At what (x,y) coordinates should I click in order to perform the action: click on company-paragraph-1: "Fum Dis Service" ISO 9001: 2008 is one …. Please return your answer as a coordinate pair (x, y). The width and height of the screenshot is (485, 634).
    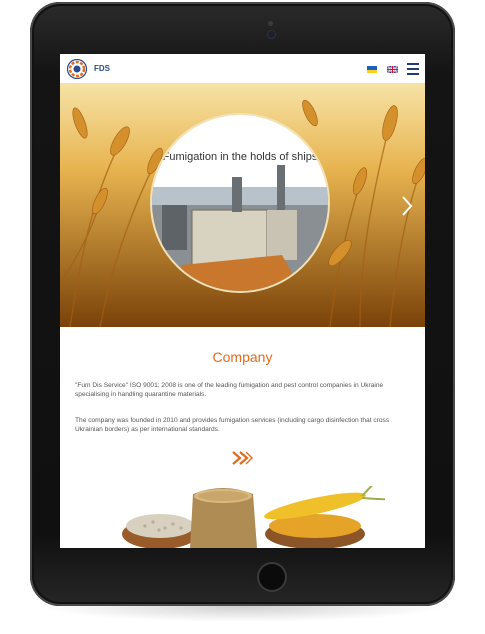
    Looking at the image, I should click on (229, 390).